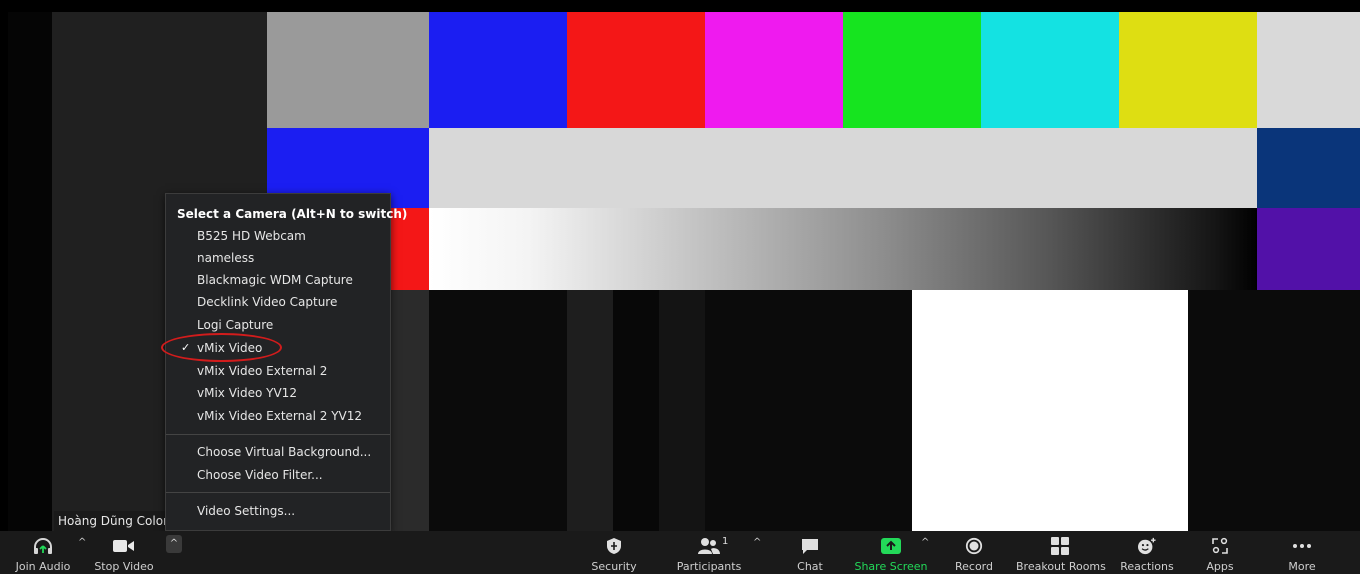  What do you see at coordinates (292, 214) in the screenshot?
I see `camera-menu-header: Select a Camera (Alt+N to switch)` at bounding box center [292, 214].